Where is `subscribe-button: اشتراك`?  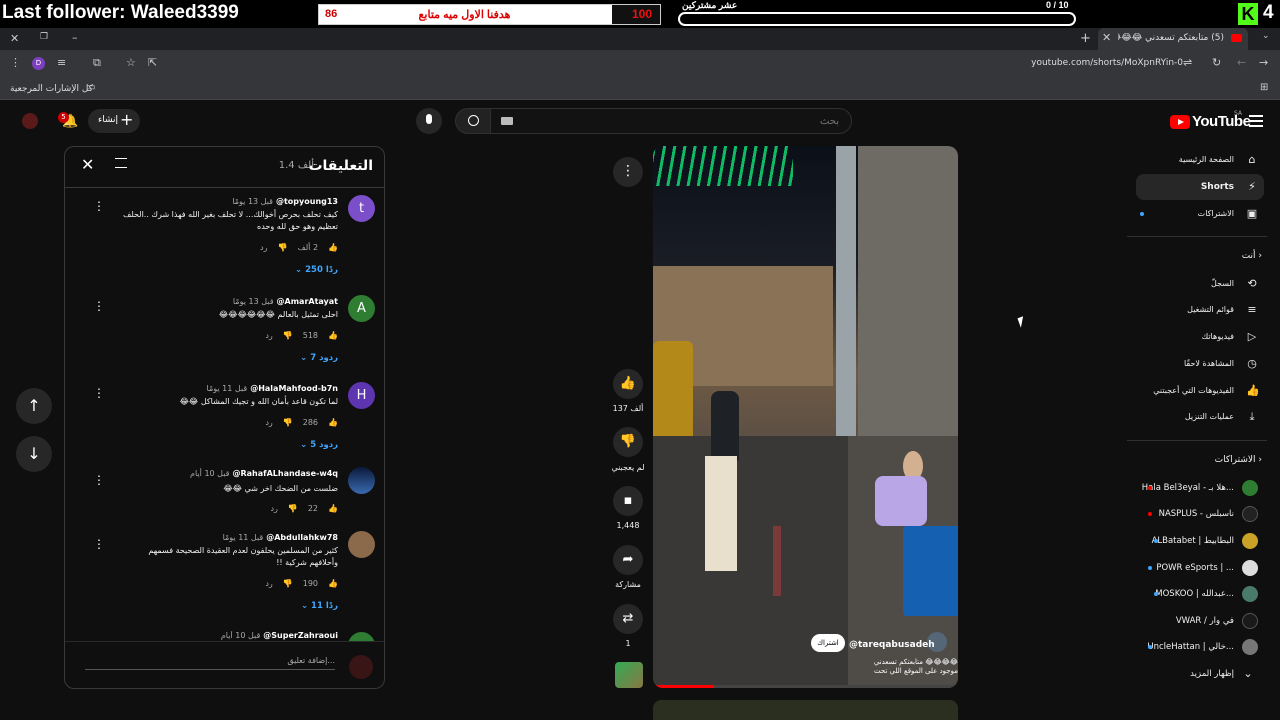 subscribe-button: اشتراك is located at coordinates (828, 643).